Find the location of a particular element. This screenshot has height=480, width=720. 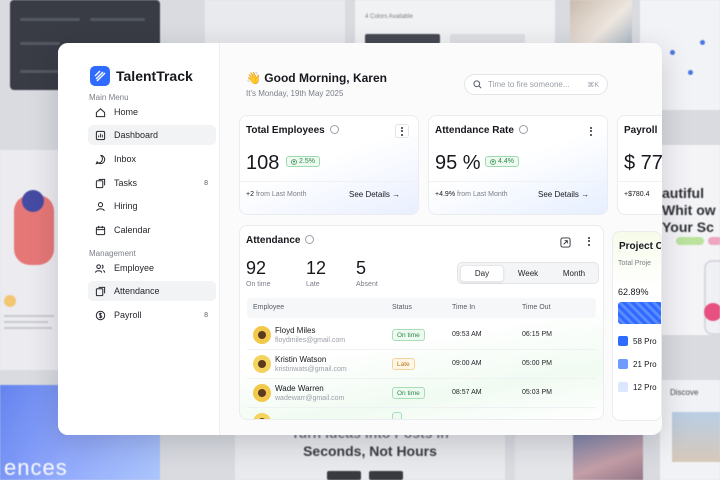

change-value: 2.5% is located at coordinates (307, 161).